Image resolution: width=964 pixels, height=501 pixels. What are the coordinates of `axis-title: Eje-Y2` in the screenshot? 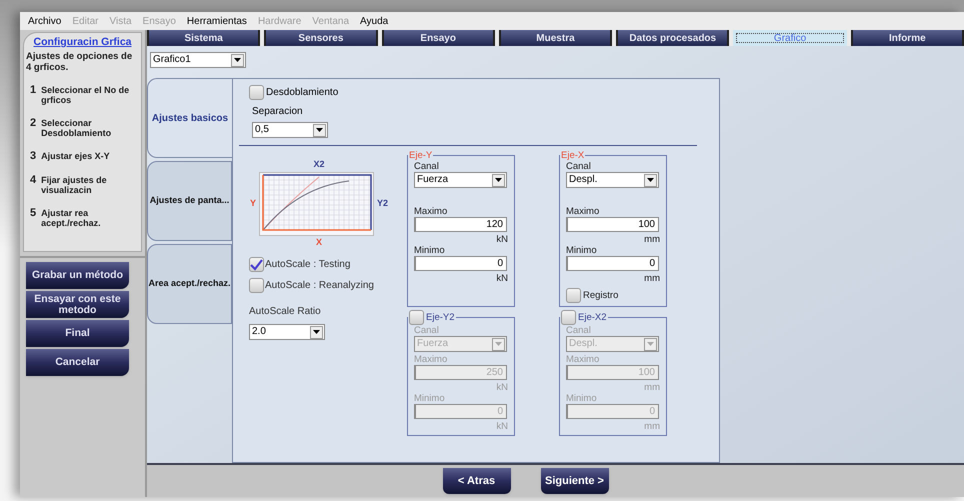 It's located at (440, 317).